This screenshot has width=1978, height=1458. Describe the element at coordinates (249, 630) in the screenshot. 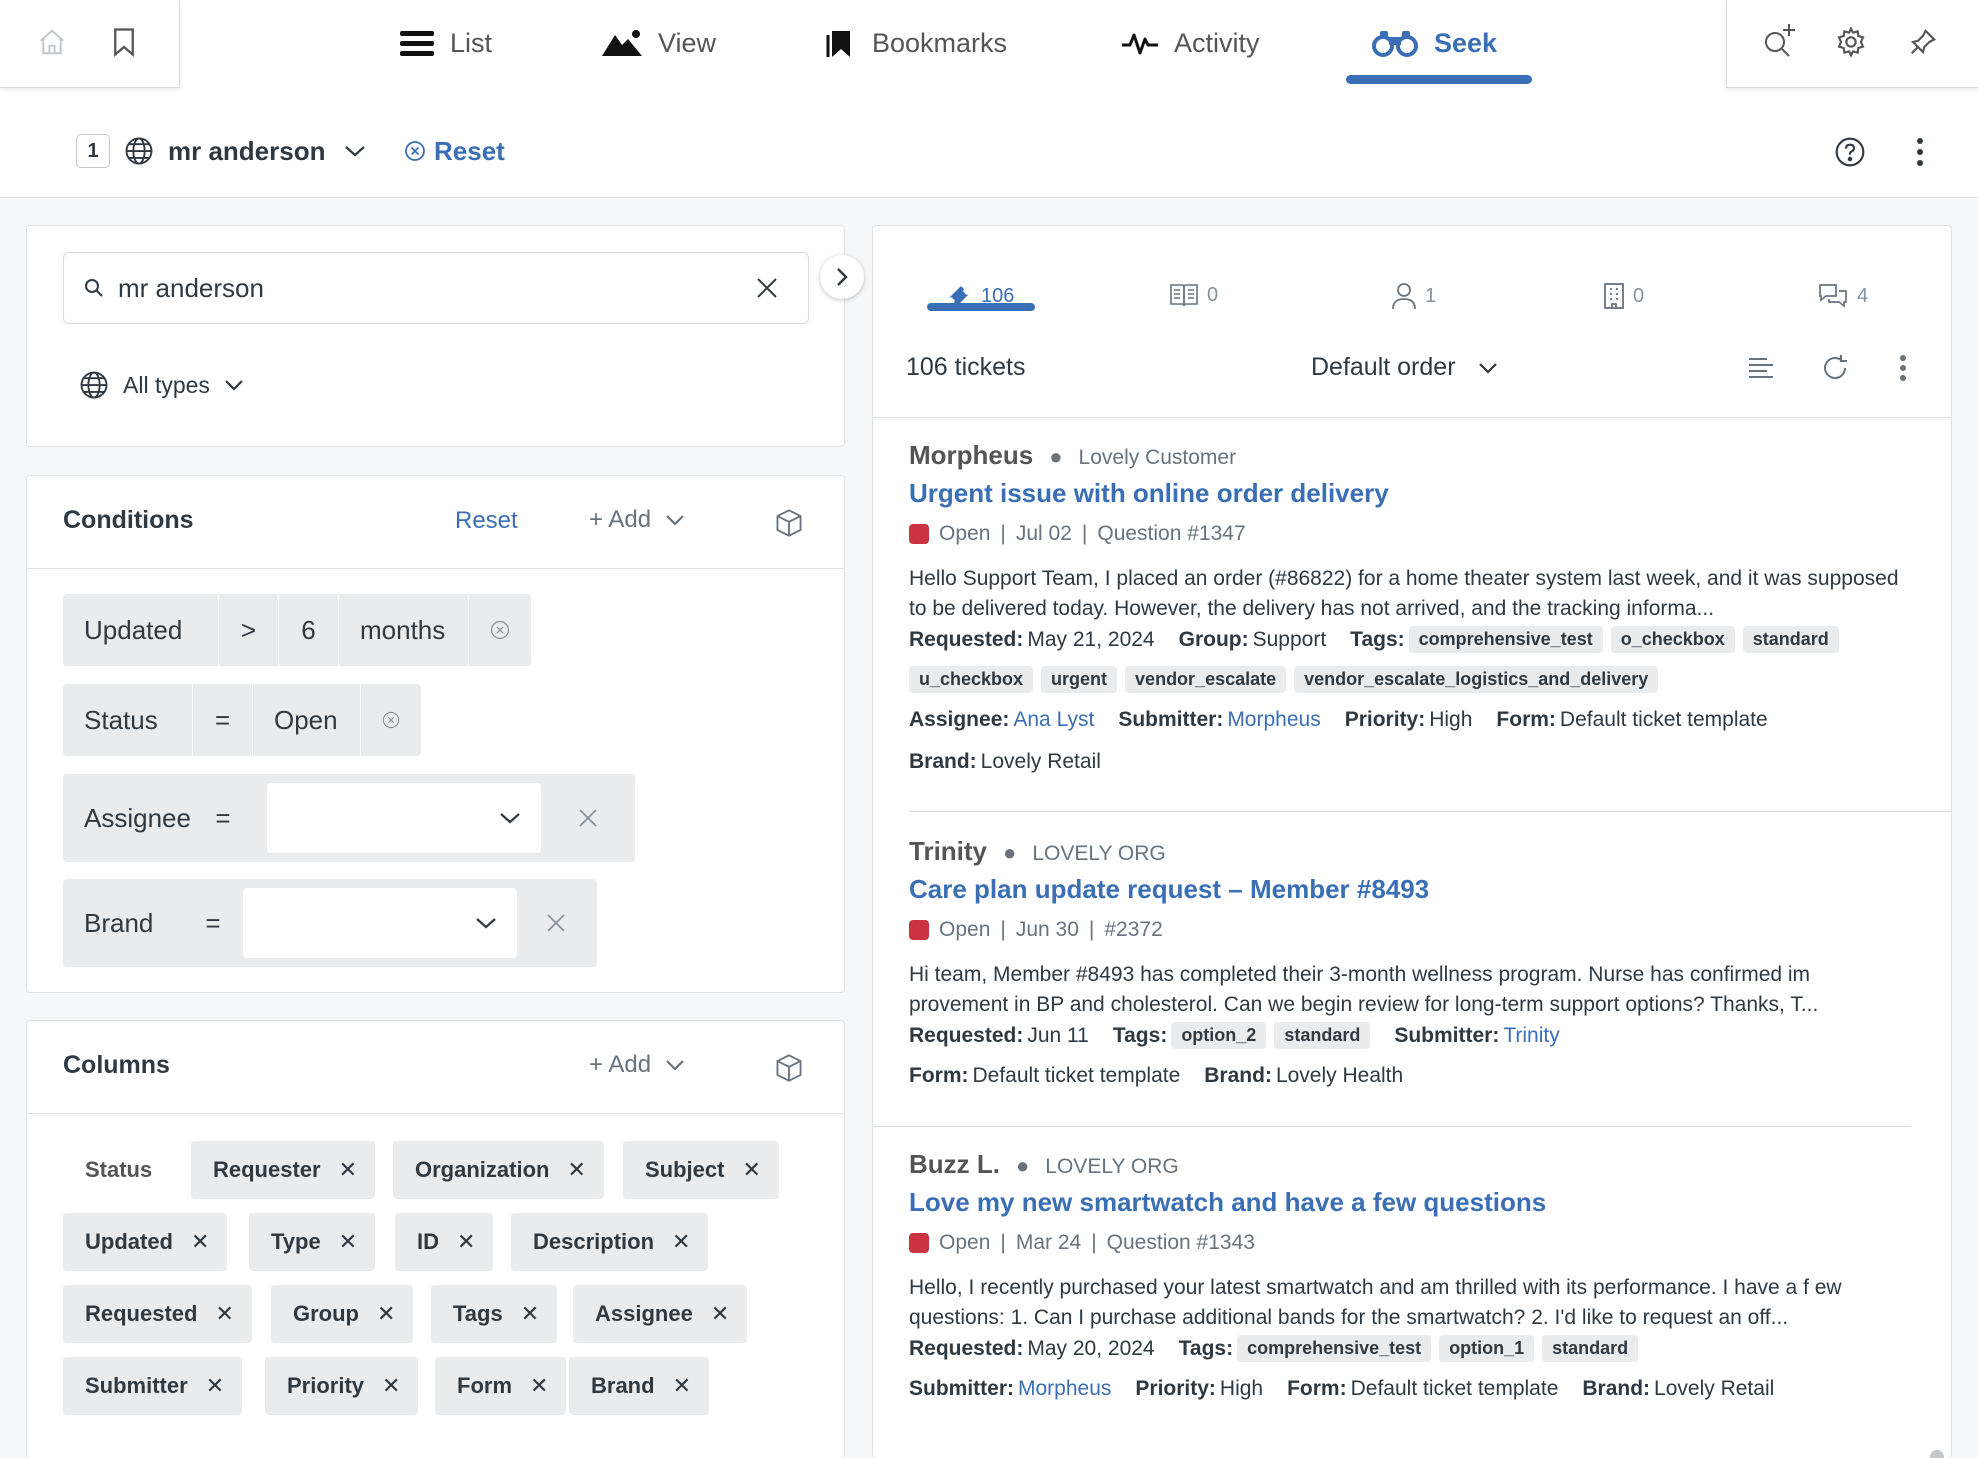

I see `condition-operator: >` at that location.